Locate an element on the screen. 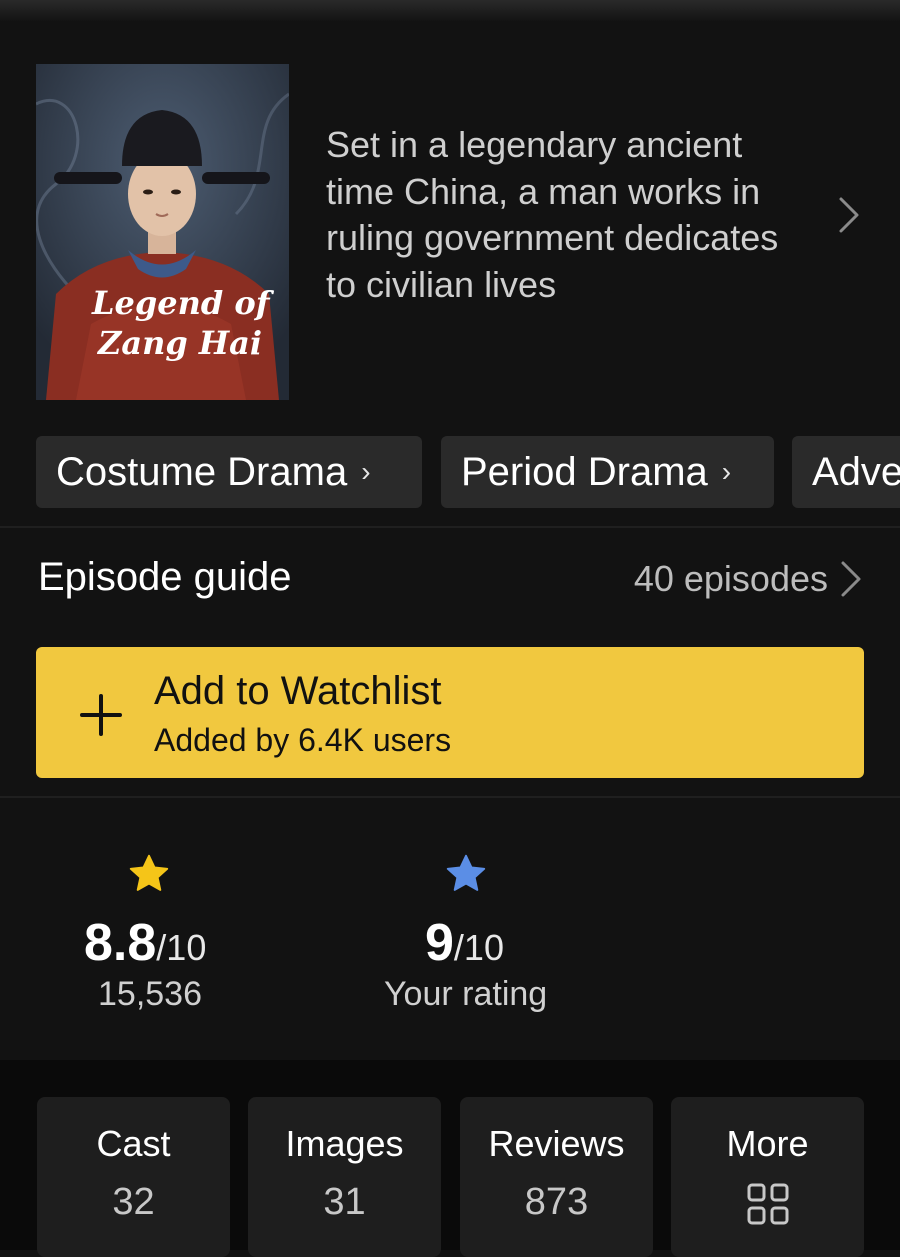 This screenshot has width=900, height=1257. star-icon is located at coordinates (149, 876).